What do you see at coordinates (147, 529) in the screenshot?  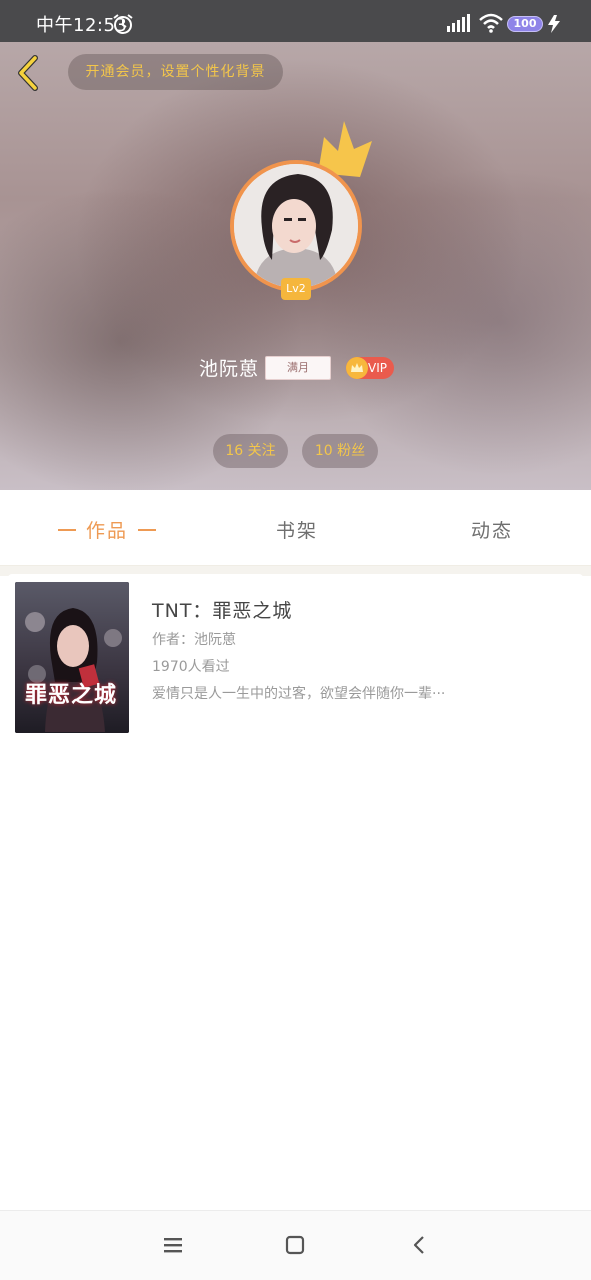 I see `tab-active-dash-right` at bounding box center [147, 529].